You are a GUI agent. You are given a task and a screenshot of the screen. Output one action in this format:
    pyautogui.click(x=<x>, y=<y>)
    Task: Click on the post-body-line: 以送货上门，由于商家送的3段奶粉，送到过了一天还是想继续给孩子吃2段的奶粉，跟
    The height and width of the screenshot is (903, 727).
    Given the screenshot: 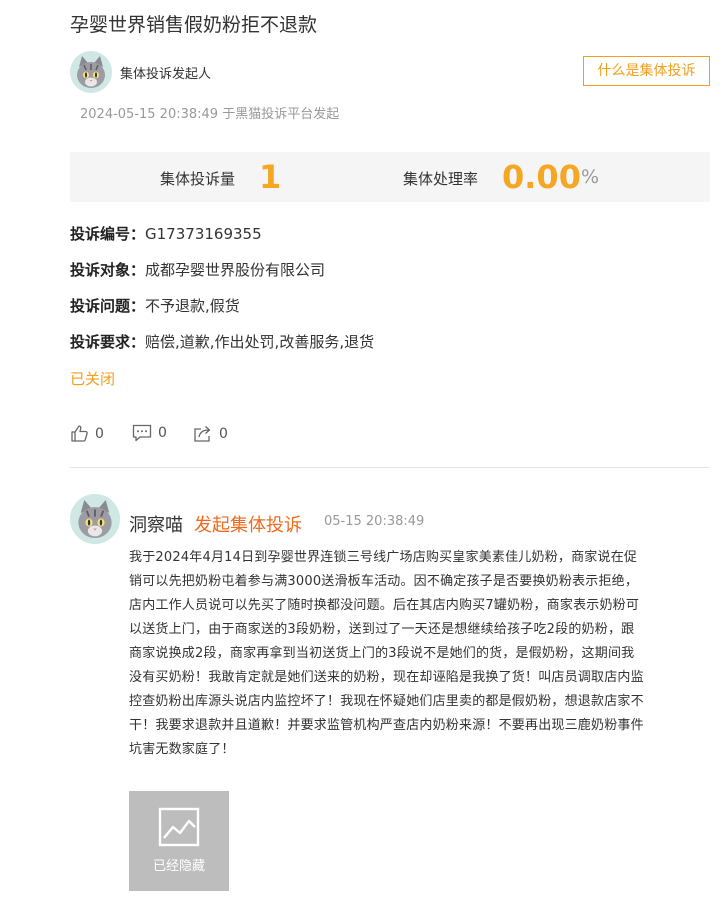 What is the action you would take?
    pyautogui.click(x=382, y=629)
    